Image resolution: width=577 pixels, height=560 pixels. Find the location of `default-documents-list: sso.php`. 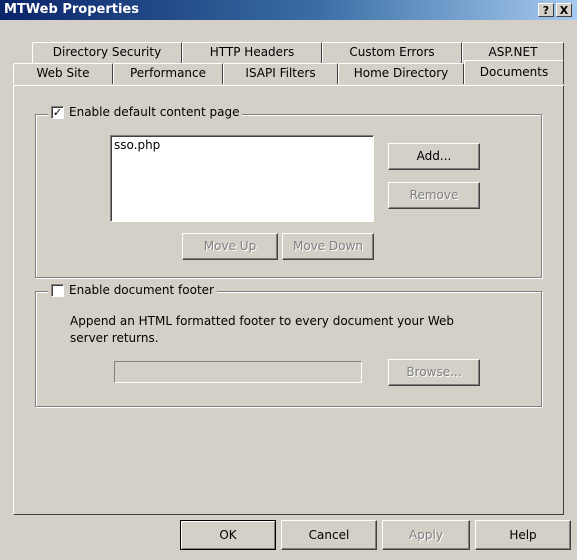

default-documents-list: sso.php is located at coordinates (242, 178).